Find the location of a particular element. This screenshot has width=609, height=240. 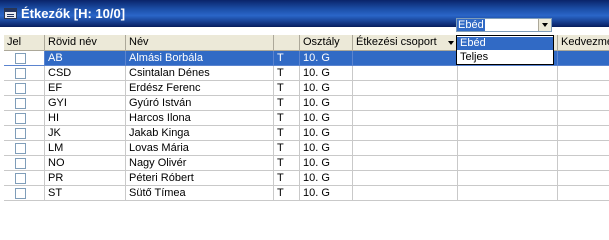

cell-nev: Jakab Kinga is located at coordinates (200, 133).